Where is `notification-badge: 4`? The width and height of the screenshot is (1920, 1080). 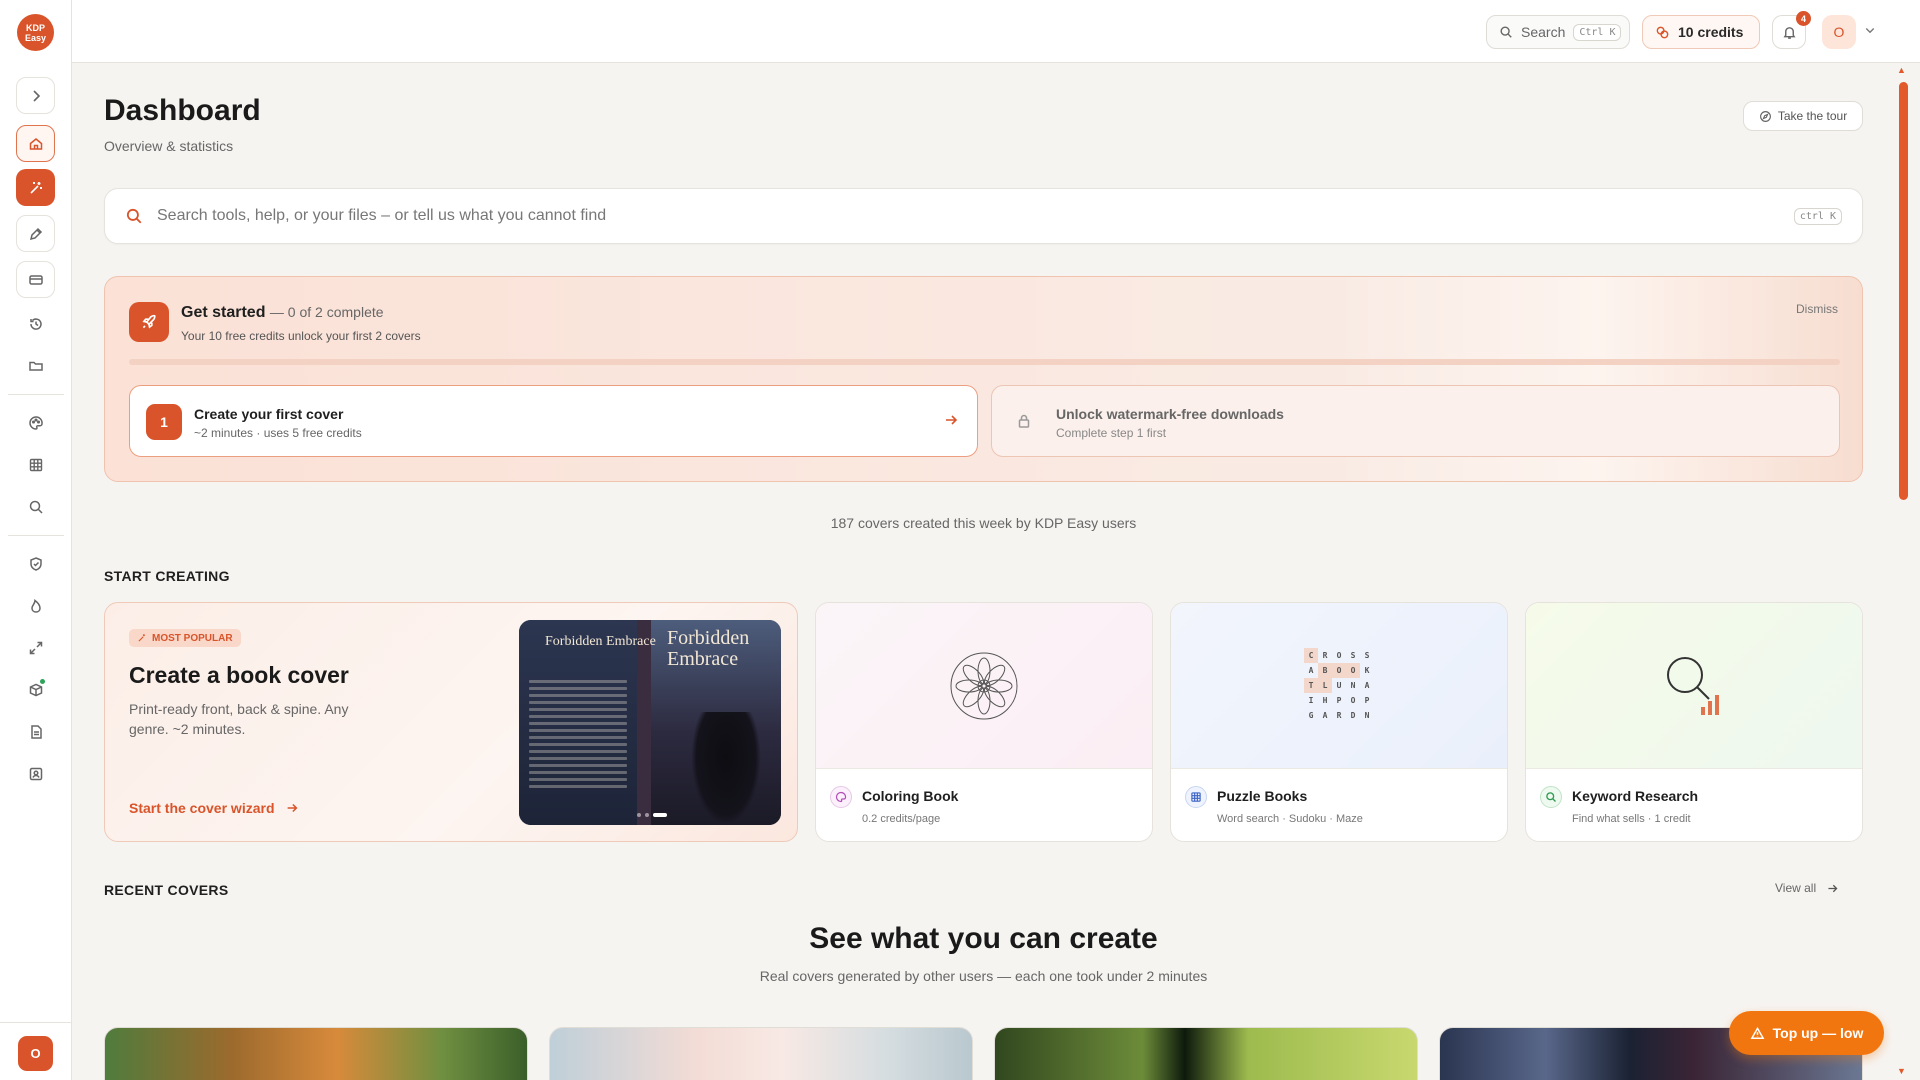 notification-badge: 4 is located at coordinates (1803, 18).